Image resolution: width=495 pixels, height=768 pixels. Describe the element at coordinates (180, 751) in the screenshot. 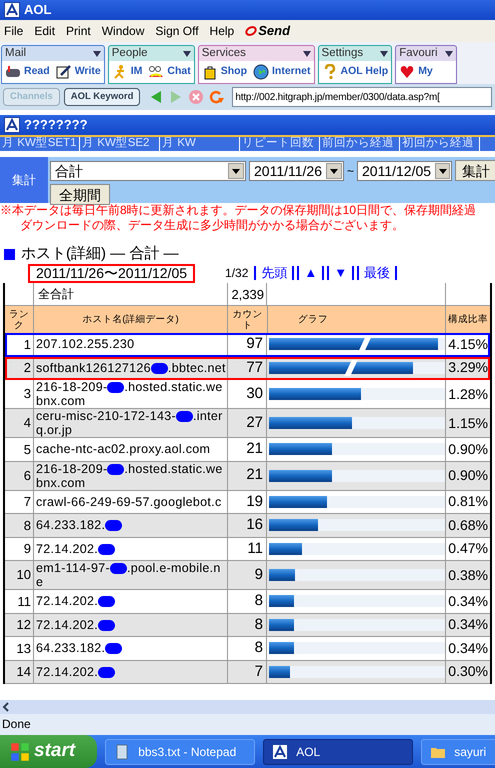

I see `taskbar-button: bbs3.txt - Notepad` at that location.